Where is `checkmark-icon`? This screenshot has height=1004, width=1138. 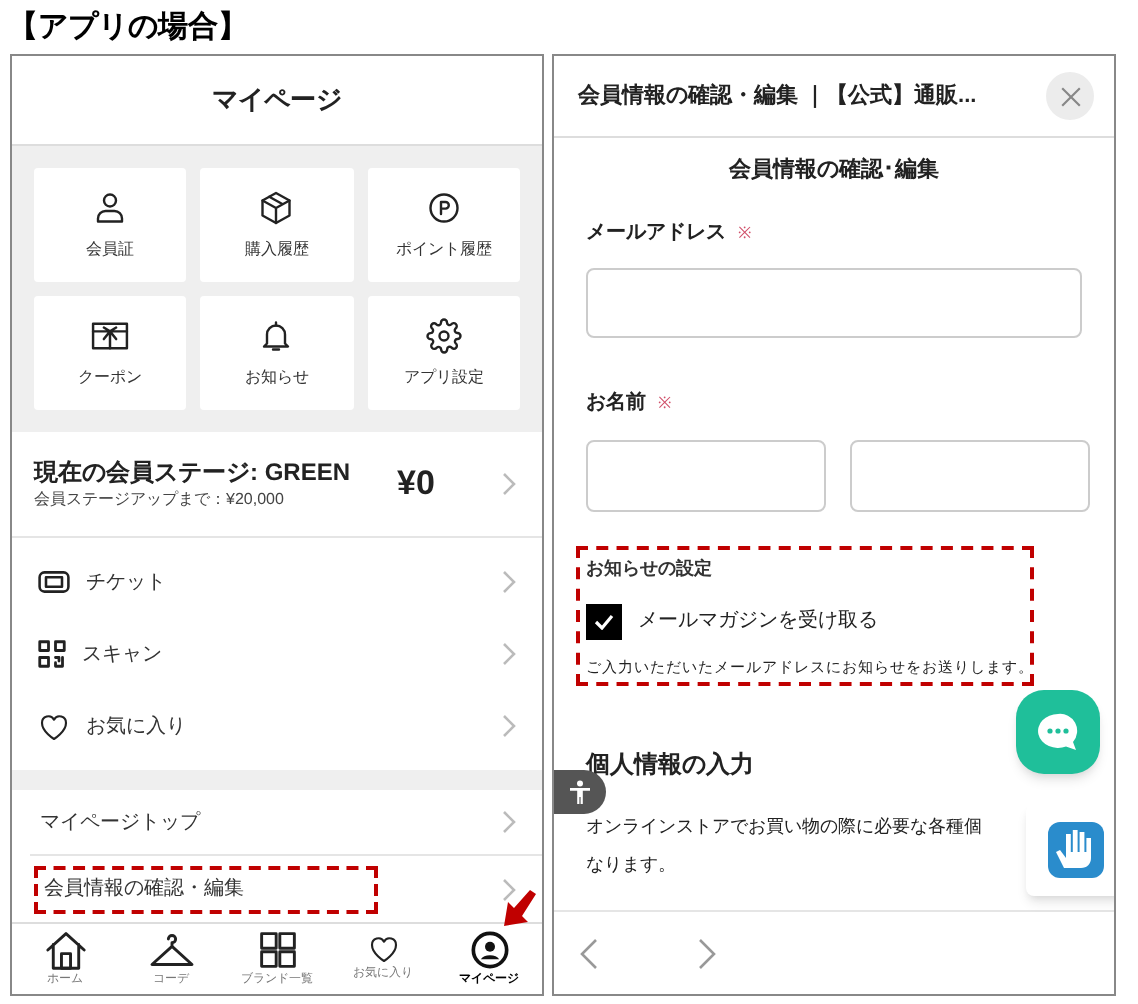 checkmark-icon is located at coordinates (604, 621).